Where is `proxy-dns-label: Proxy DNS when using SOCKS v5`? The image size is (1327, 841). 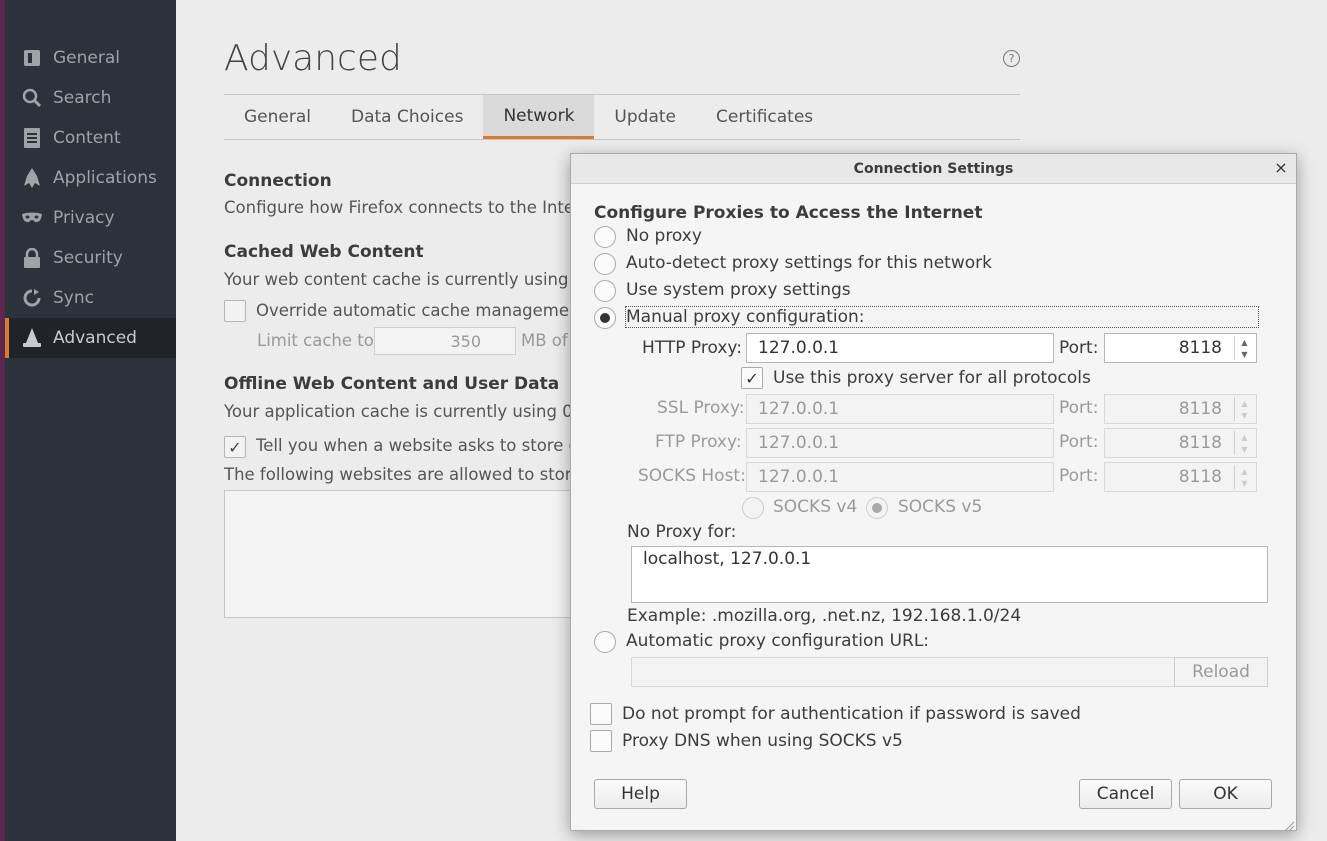 proxy-dns-label: Proxy DNS when using SOCKS v5 is located at coordinates (762, 741).